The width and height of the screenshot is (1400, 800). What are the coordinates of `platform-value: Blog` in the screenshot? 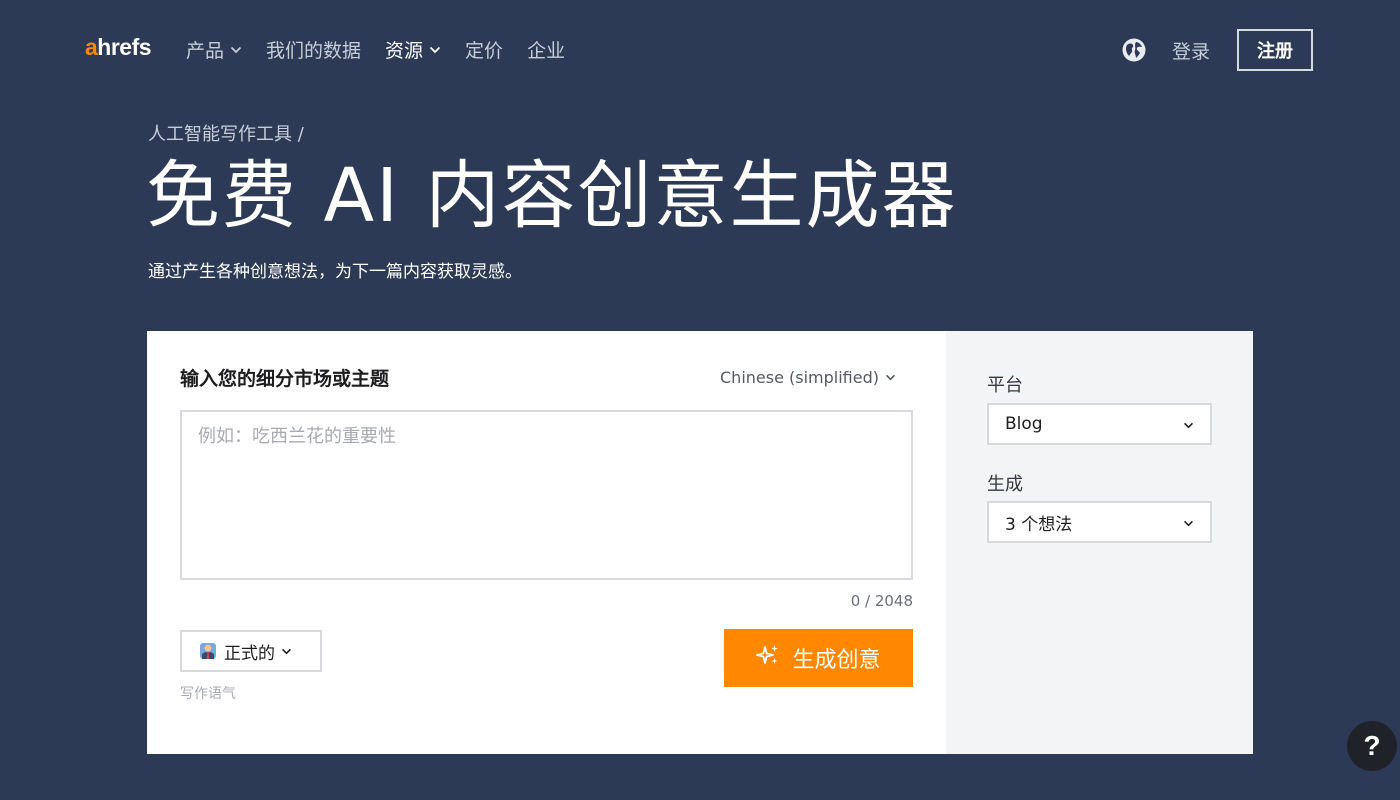 It's located at (1024, 424).